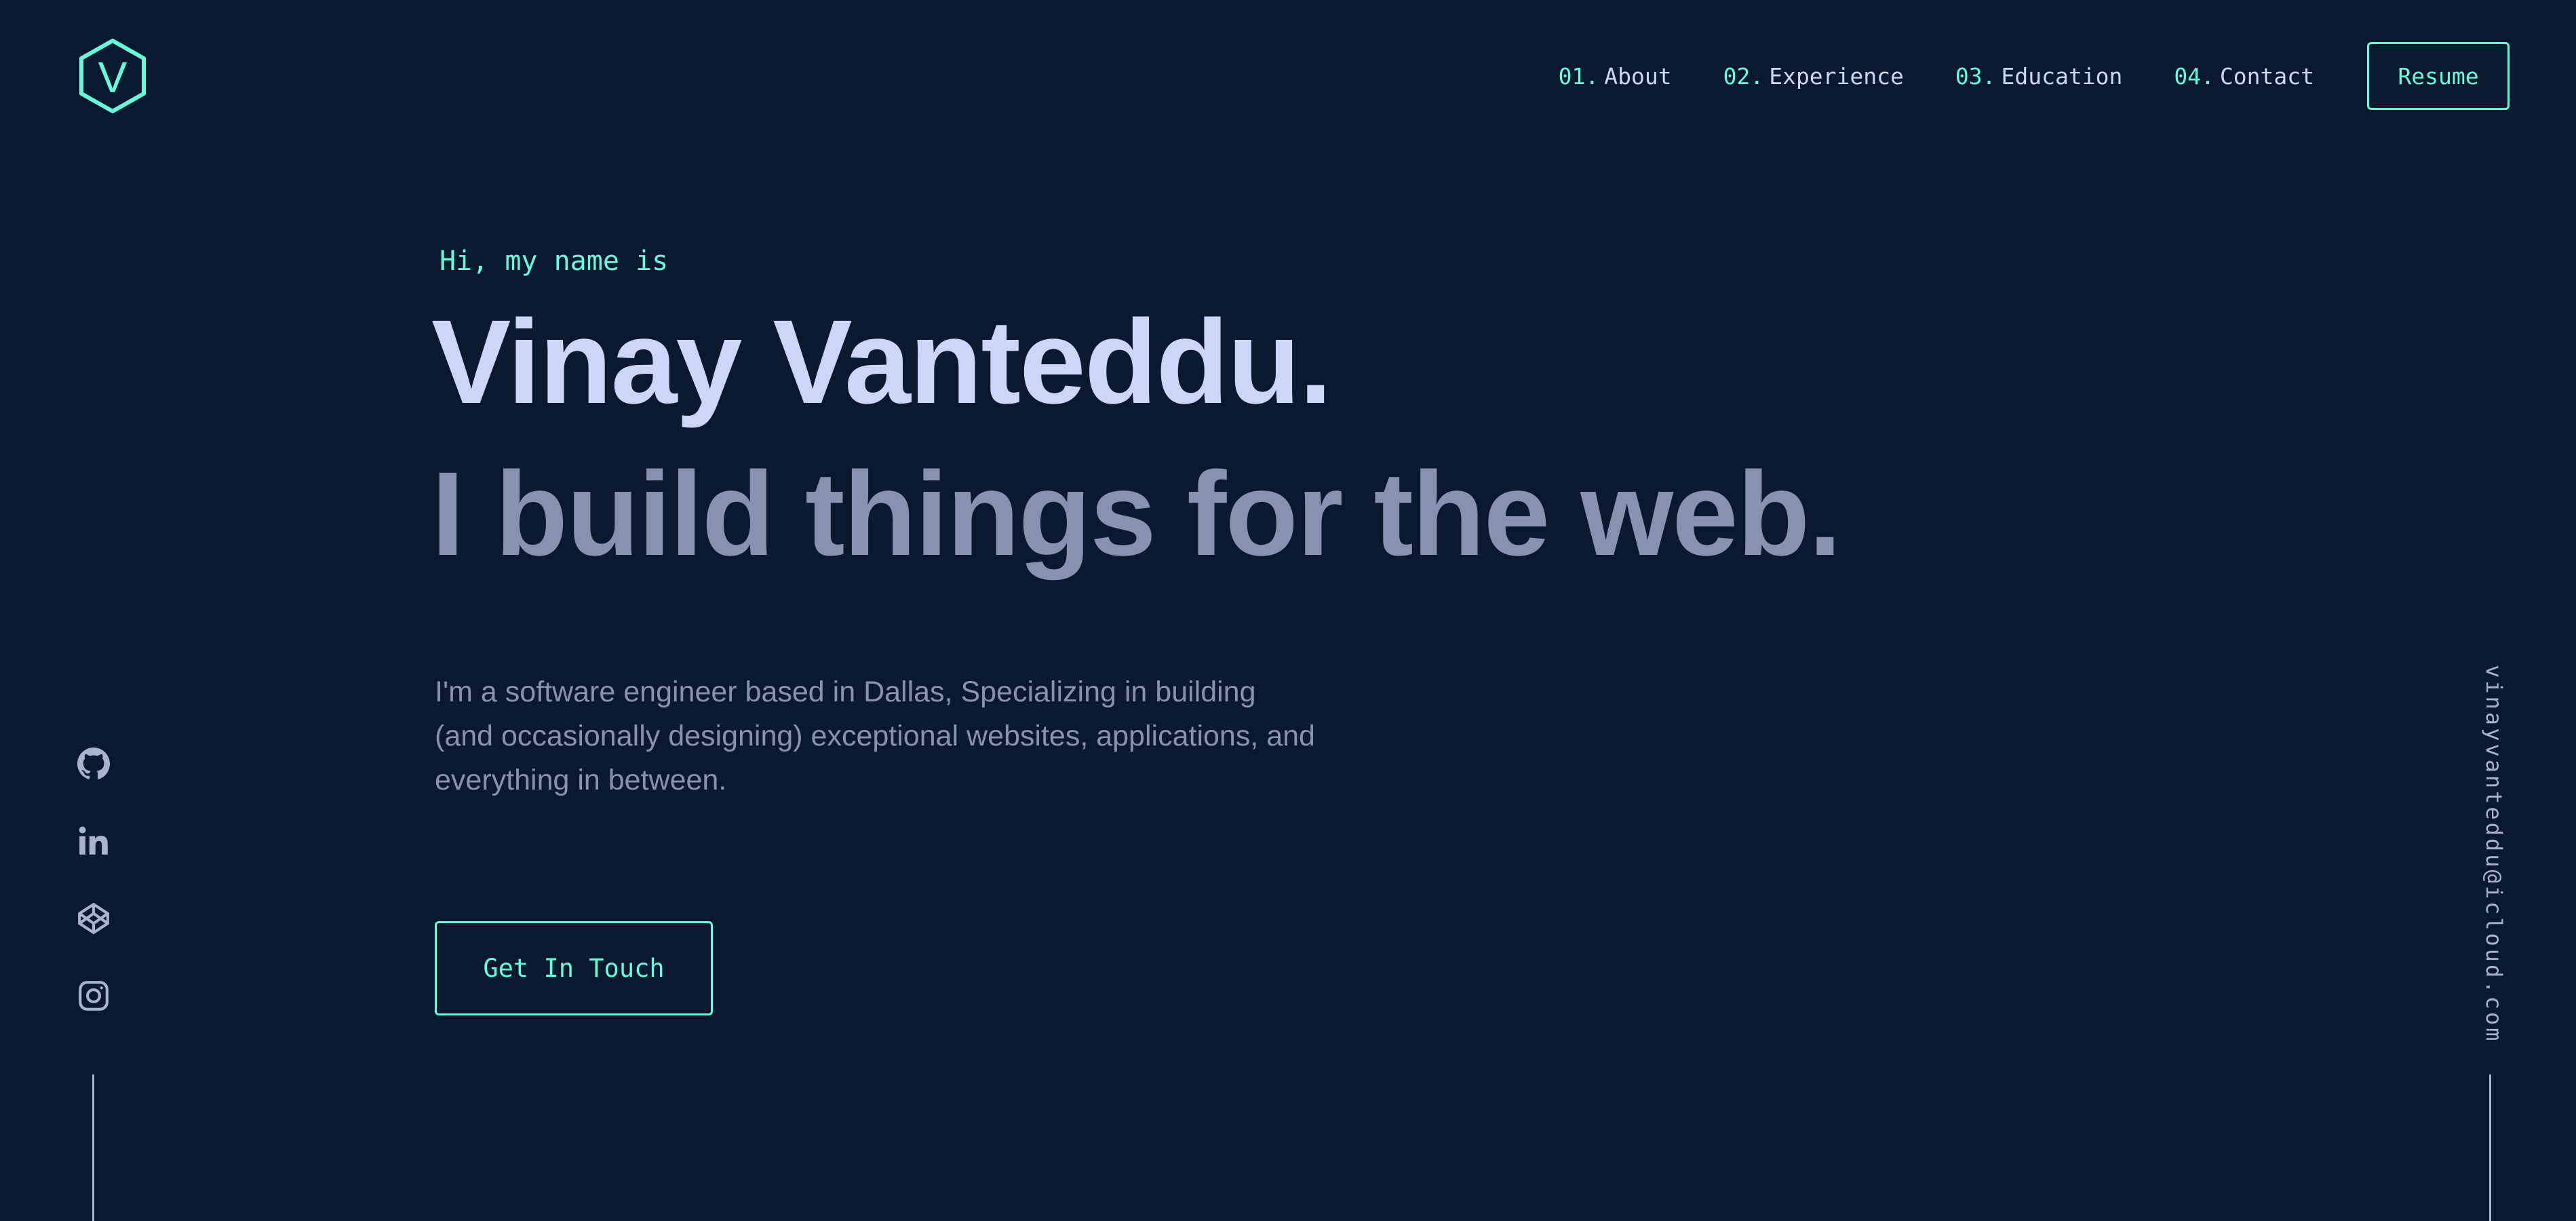  I want to click on nav-item-about: 01. About, so click(1615, 76).